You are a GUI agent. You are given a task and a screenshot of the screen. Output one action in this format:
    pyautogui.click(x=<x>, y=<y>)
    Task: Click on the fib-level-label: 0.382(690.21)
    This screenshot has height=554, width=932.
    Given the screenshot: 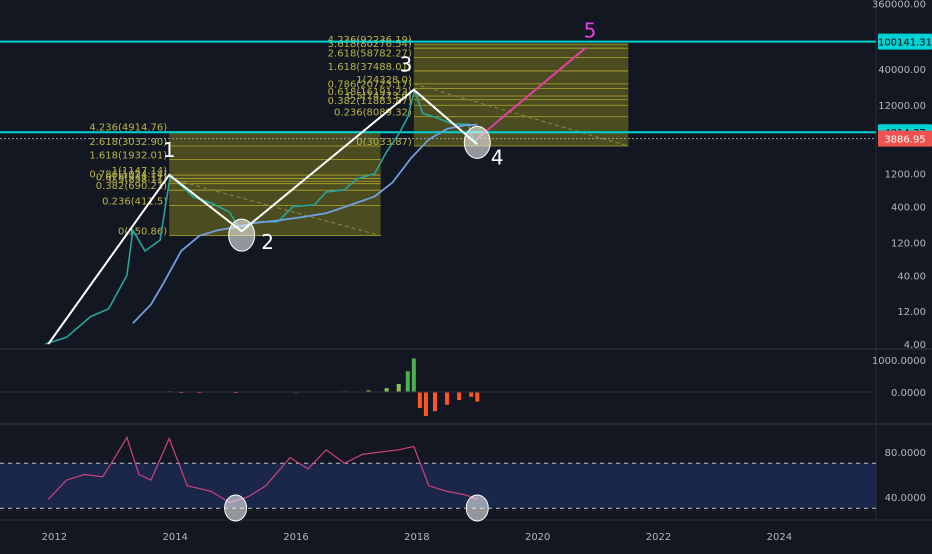 What is the action you would take?
    pyautogui.click(x=132, y=186)
    